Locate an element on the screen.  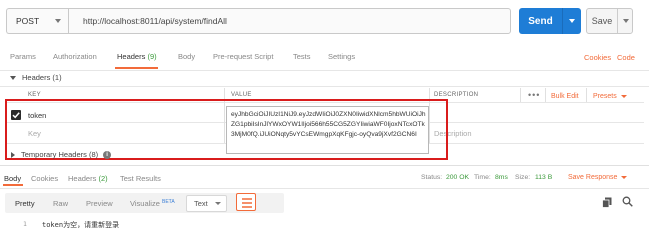
send-dropdown-icon is located at coordinates (572, 21).